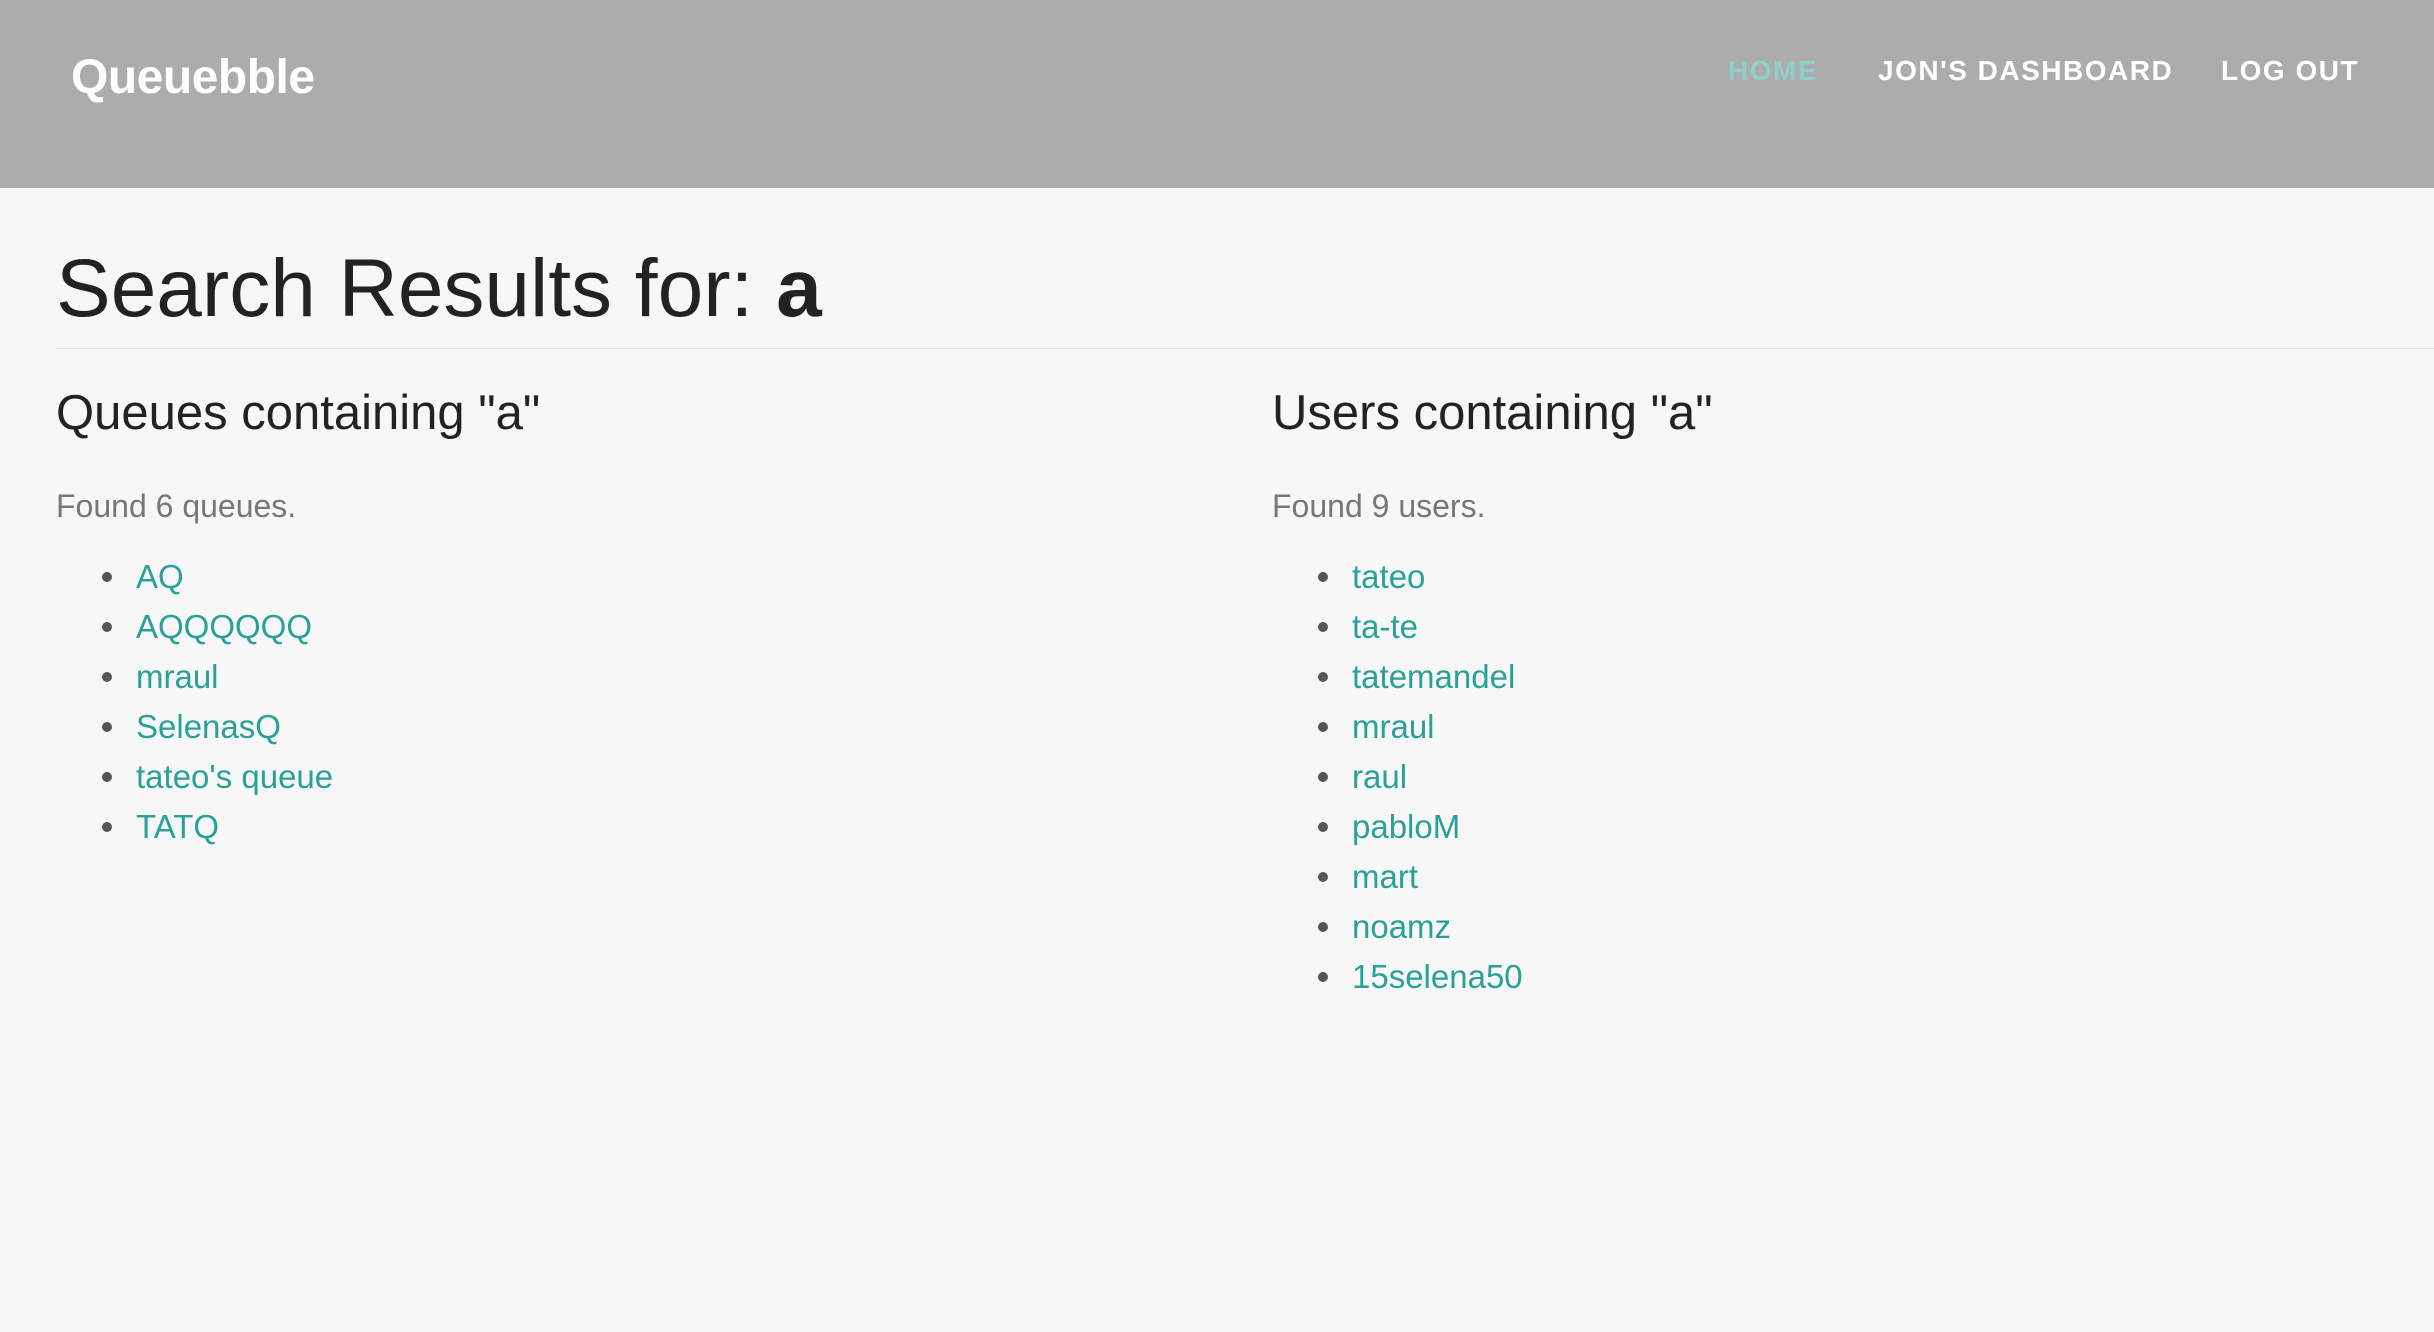  Describe the element at coordinates (1388, 576) in the screenshot. I see `user-link: tateo` at that location.